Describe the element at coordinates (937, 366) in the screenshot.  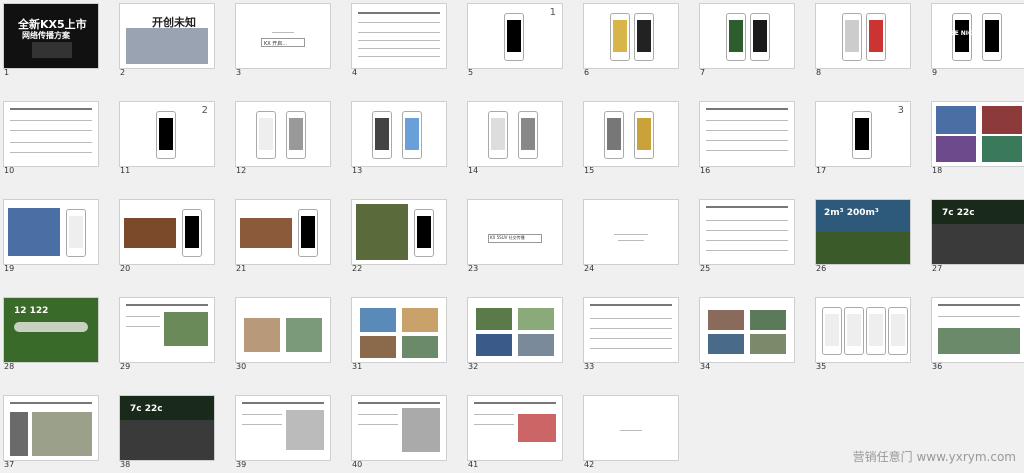
I see `slide-36-num: 36` at that location.